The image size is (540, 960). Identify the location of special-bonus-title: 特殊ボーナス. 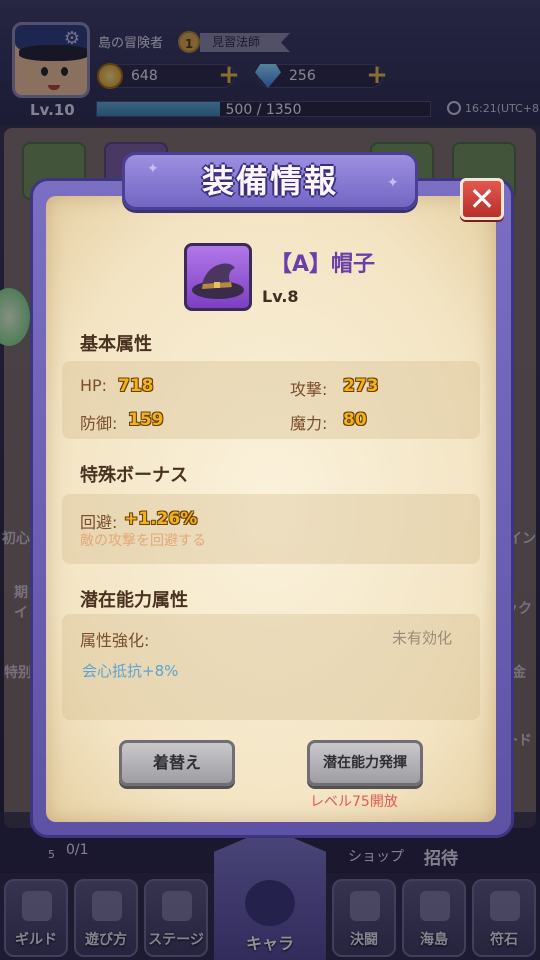
(134, 475).